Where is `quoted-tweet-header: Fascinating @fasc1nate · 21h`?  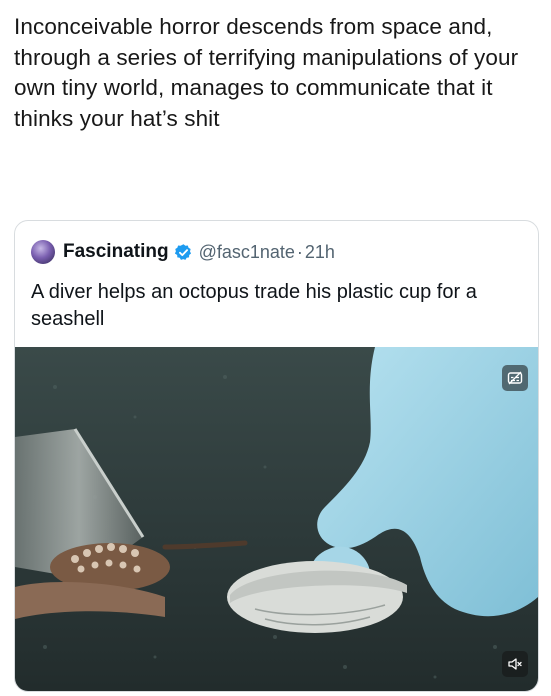
quoted-tweet-header: Fascinating @fasc1nate · 21h is located at coordinates (183, 252).